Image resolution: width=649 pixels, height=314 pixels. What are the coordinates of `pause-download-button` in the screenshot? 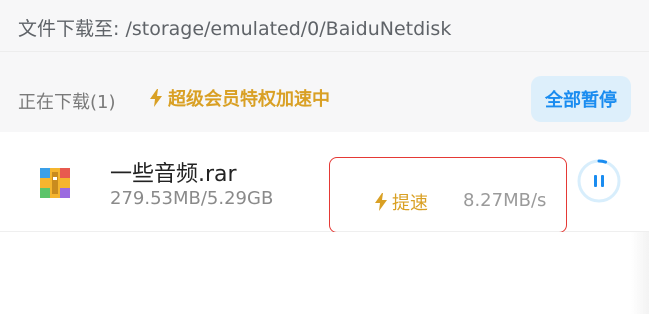 It's located at (599, 181).